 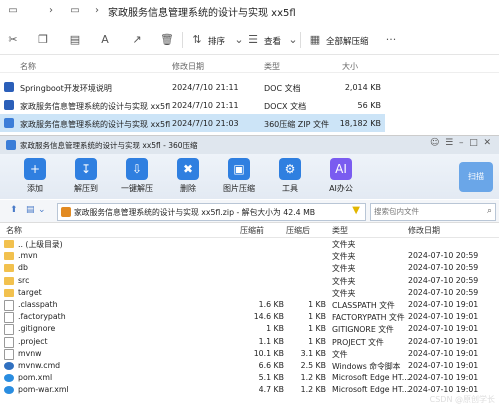 I want to click on row-name: pom-war.xml, so click(x=43, y=390).